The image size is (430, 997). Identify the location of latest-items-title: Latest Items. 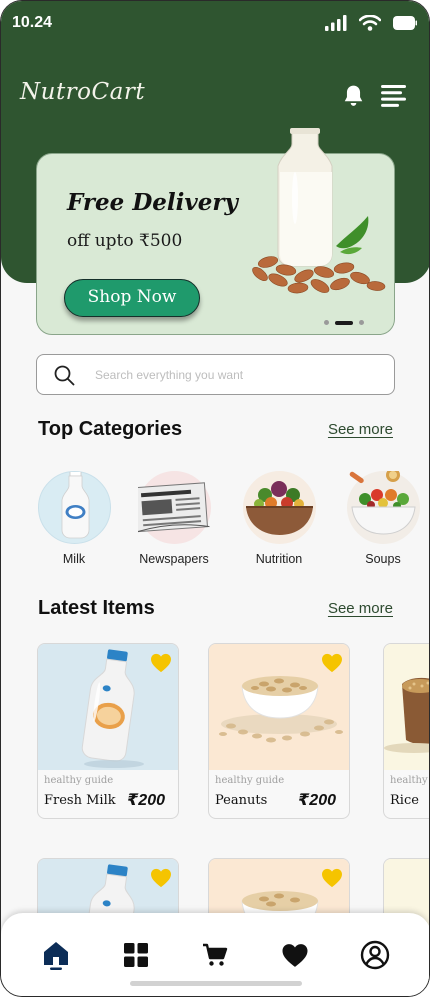
(96, 608).